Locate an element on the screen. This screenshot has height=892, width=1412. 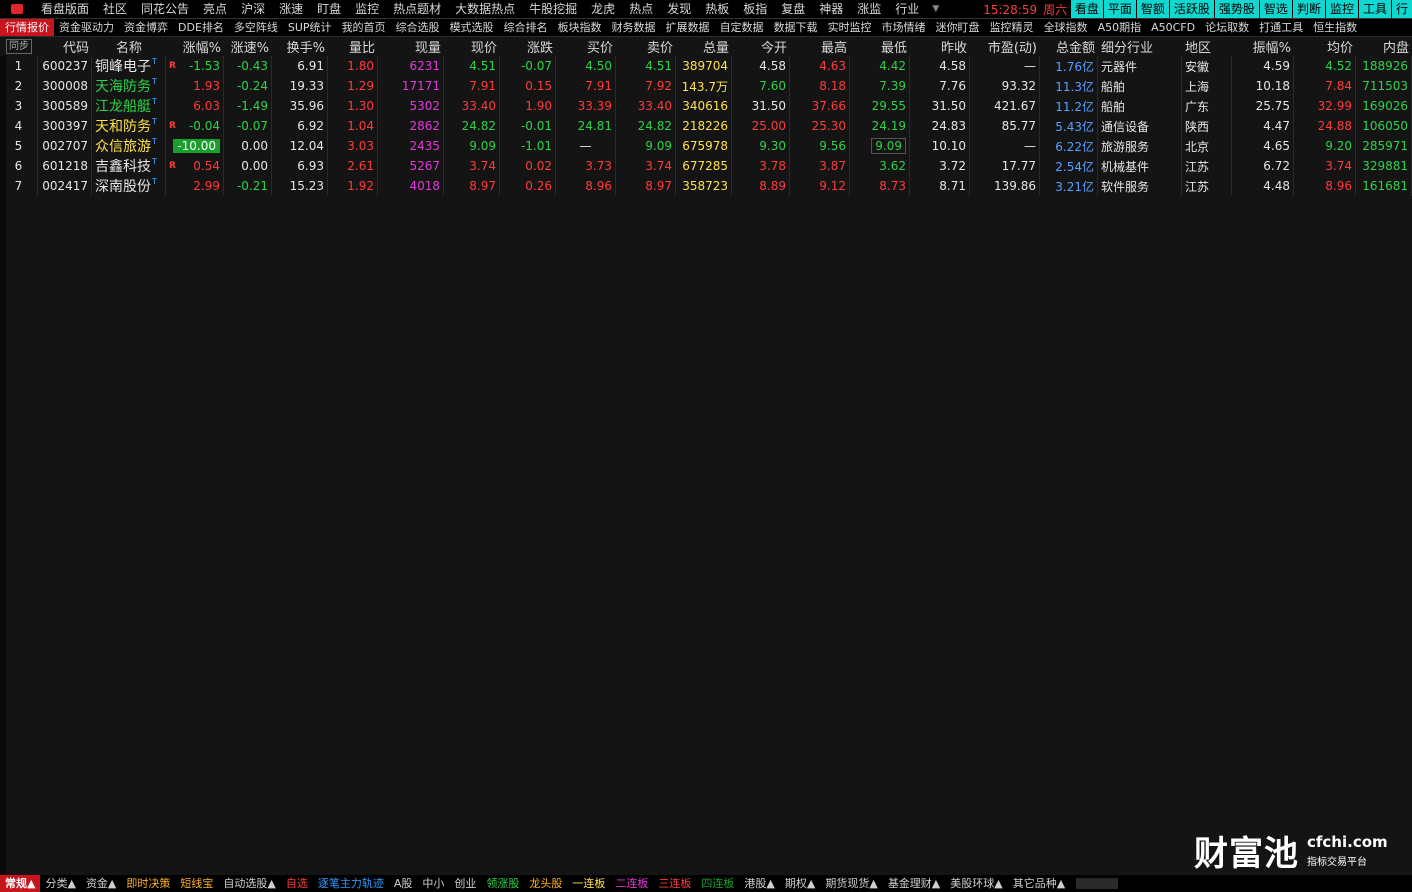
column-header-4: 换手% is located at coordinates (300, 46).